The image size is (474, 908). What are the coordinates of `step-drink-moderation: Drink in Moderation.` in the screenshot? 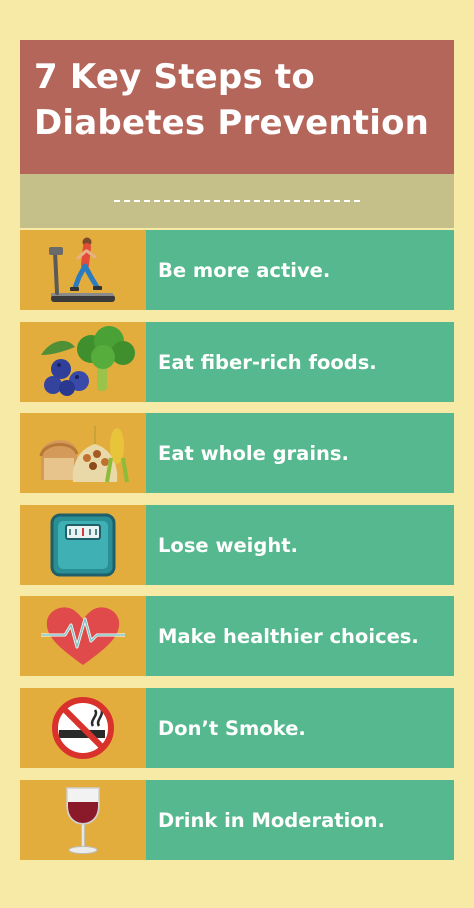 It's located at (237, 820).